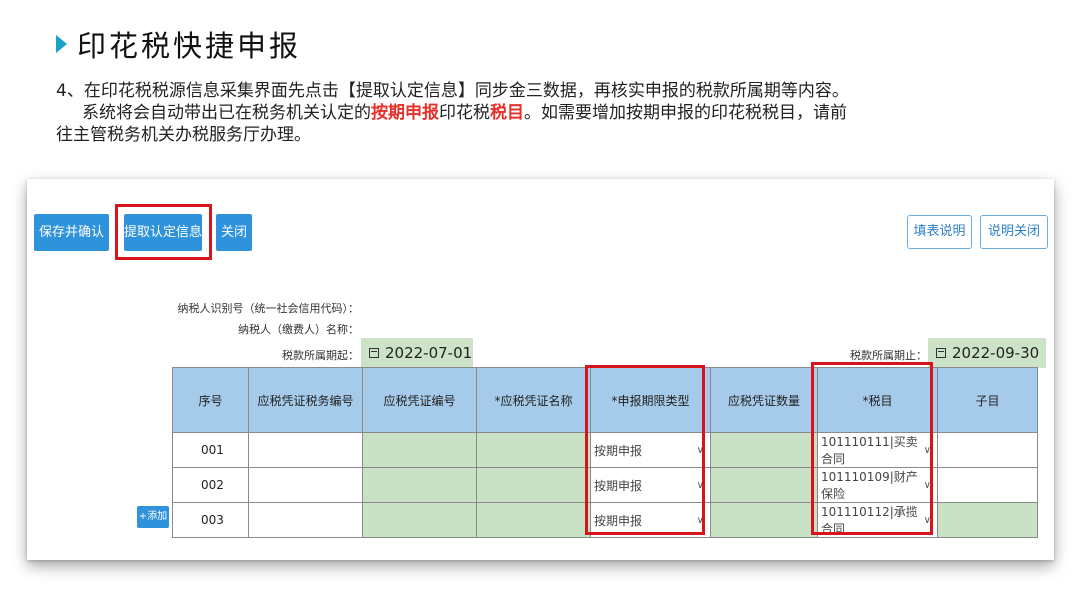 The height and width of the screenshot is (608, 1080). Describe the element at coordinates (419, 400) in the screenshot. I see `col-cert-number: 应税凭证编号` at that location.